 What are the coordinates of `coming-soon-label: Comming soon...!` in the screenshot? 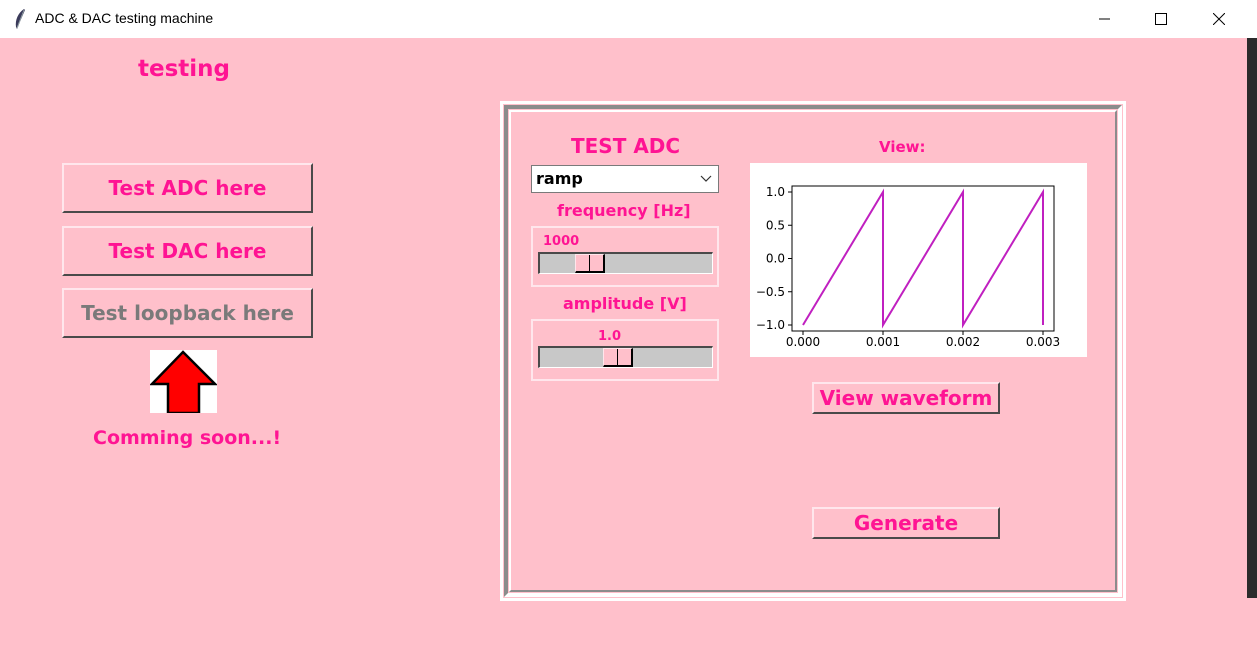 It's located at (187, 438).